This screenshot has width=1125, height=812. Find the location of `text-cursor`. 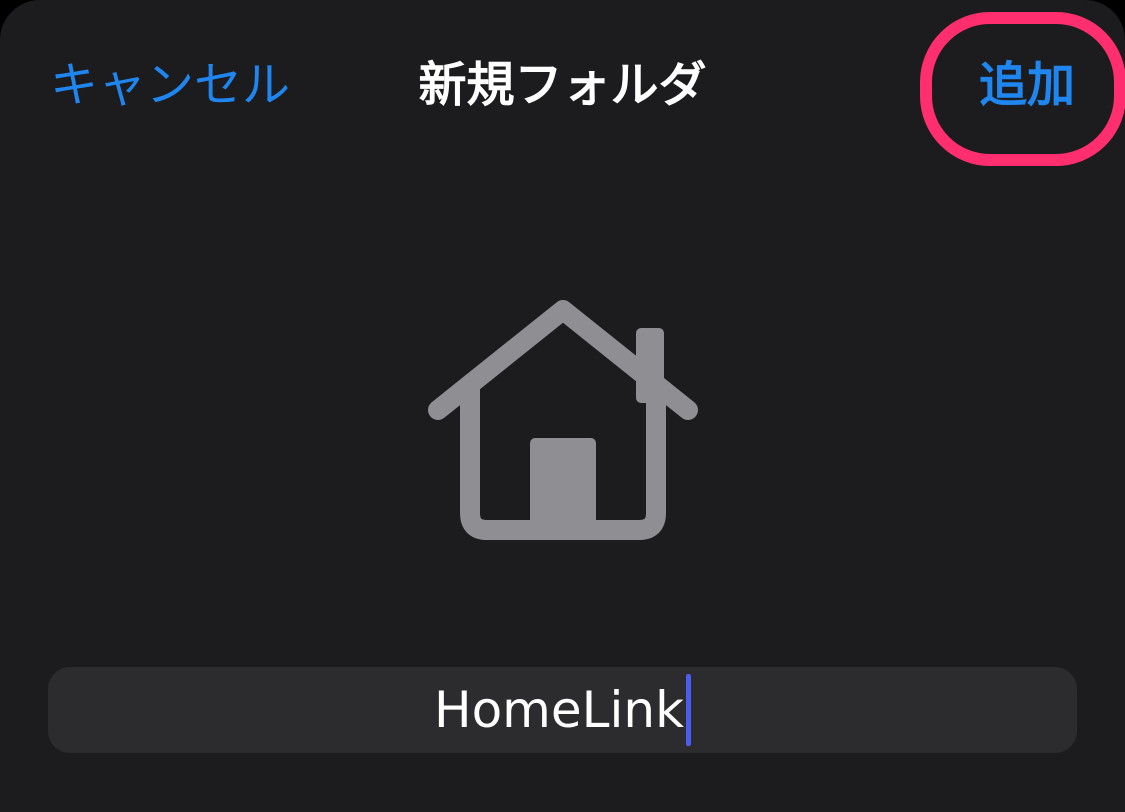

text-cursor is located at coordinates (689, 710).